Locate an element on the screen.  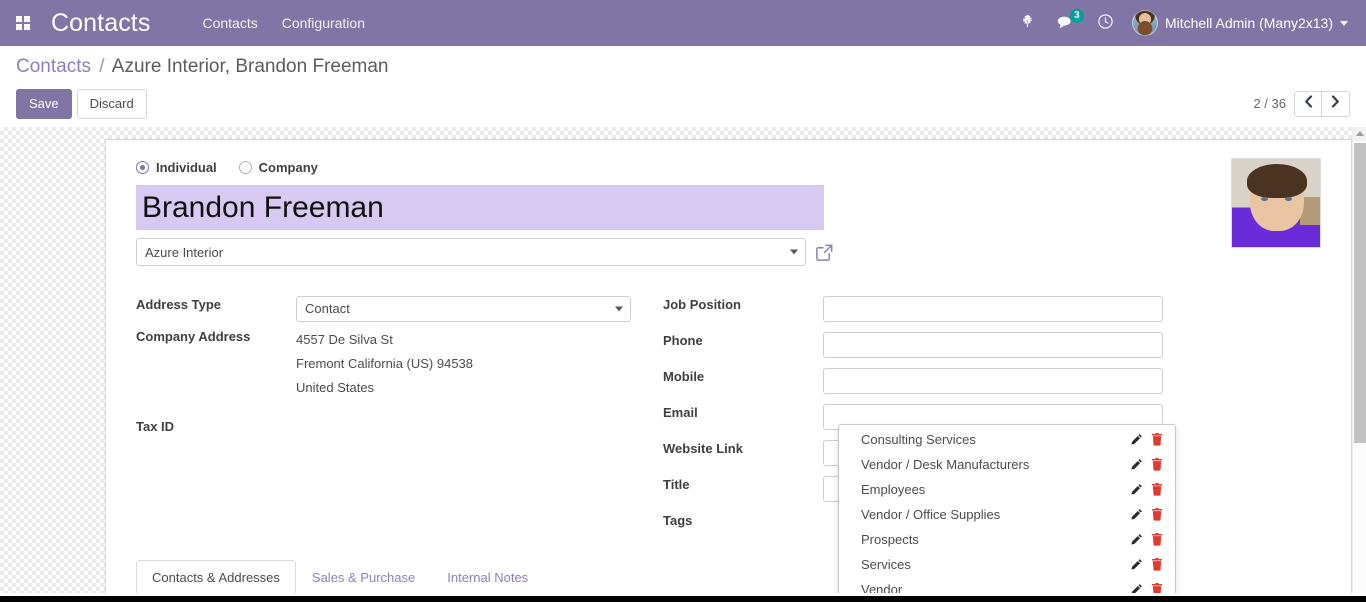
tag-option-consulting-services: Consulting Services is located at coordinates (1007, 439).